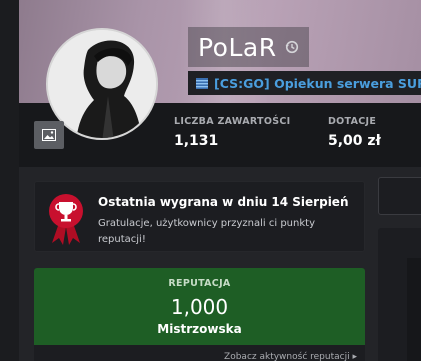 Image resolution: width=421 pixels, height=361 pixels. I want to click on right-column-tab, so click(399, 196).